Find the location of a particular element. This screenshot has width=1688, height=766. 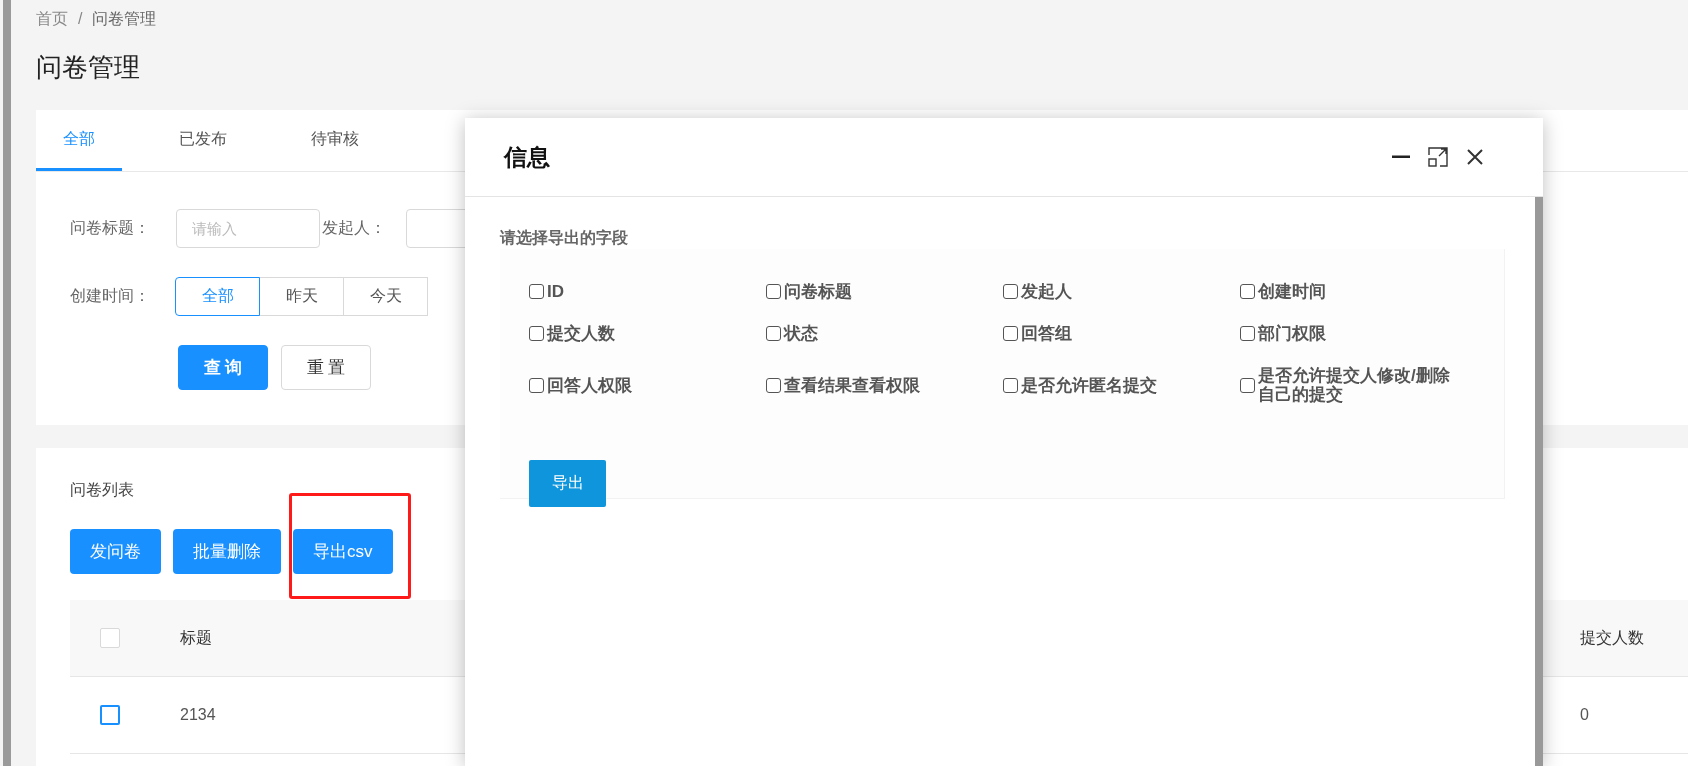

page-title: 问卷管理 is located at coordinates (88, 67).